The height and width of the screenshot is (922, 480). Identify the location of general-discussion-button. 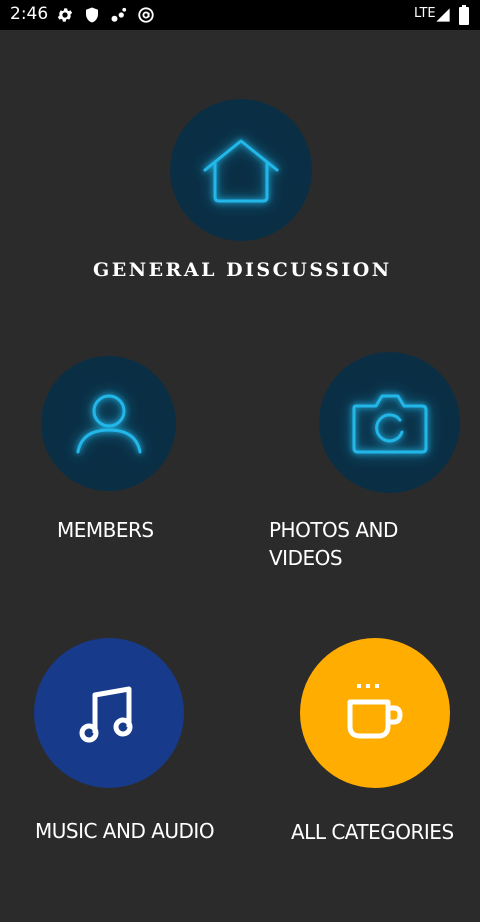
(241, 170).